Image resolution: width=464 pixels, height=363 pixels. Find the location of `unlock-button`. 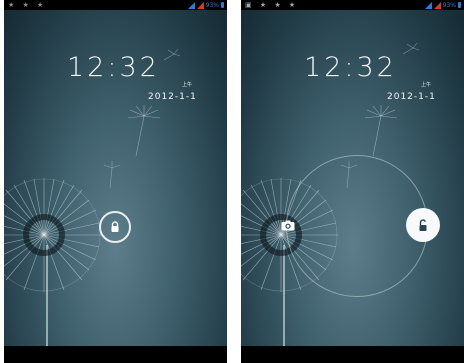

unlock-button is located at coordinates (423, 225).